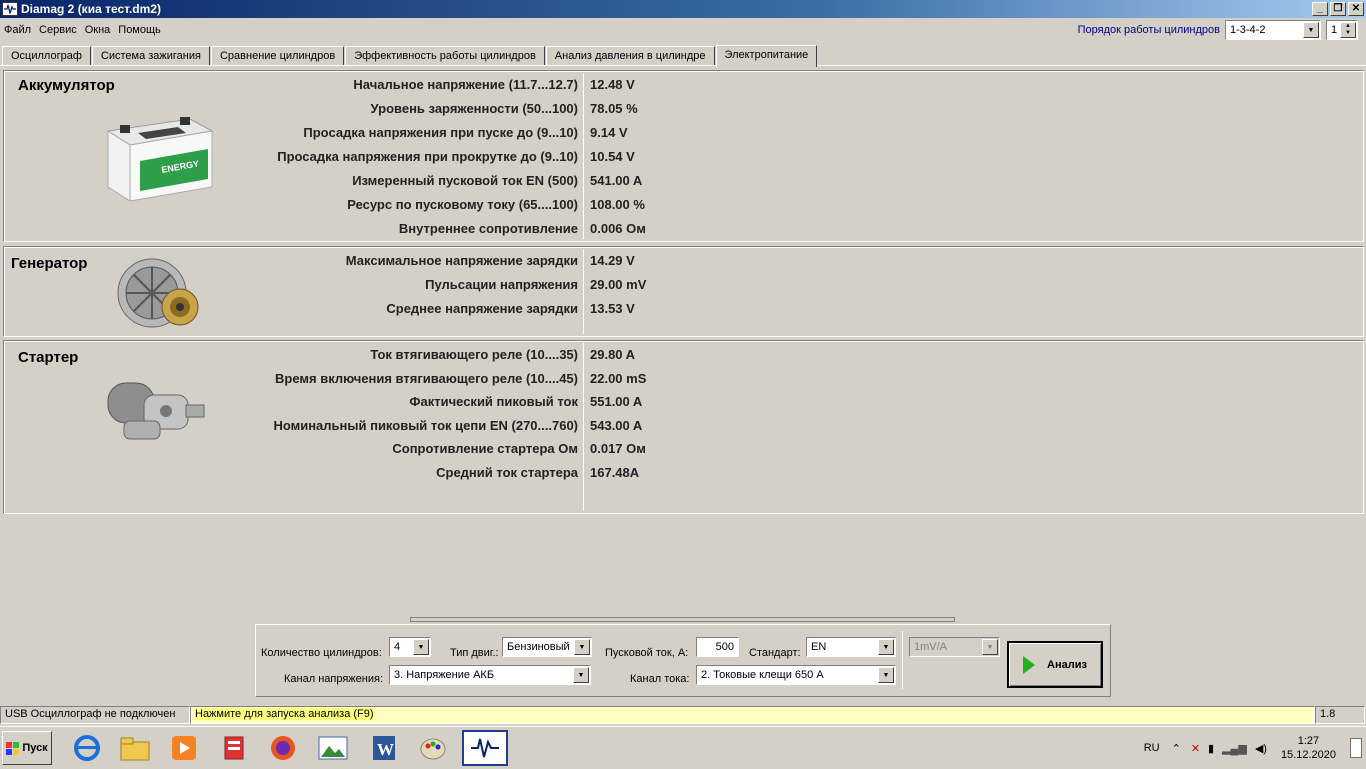 Image resolution: width=1366 pixels, height=769 pixels. Describe the element at coordinates (1211, 748) in the screenshot. I see `battery-icon: ▮` at that location.